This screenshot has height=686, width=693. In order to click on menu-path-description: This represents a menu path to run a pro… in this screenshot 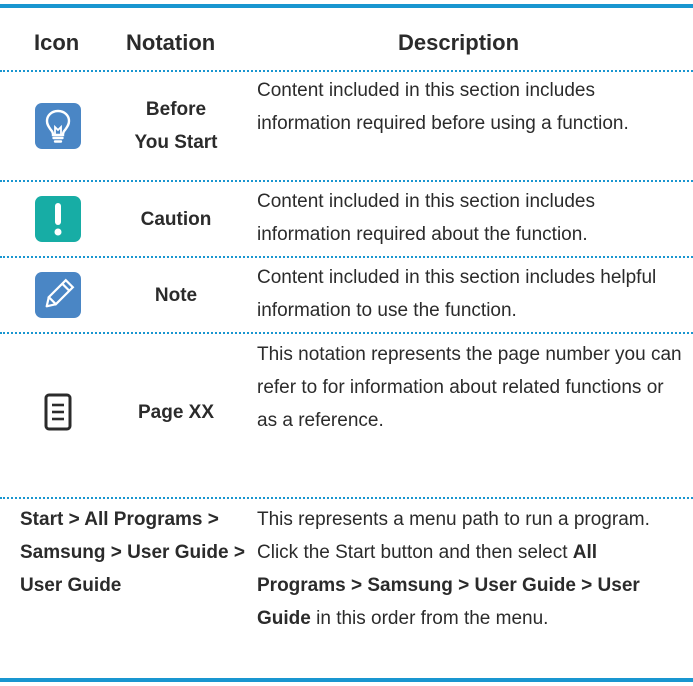, I will do `click(472, 569)`.